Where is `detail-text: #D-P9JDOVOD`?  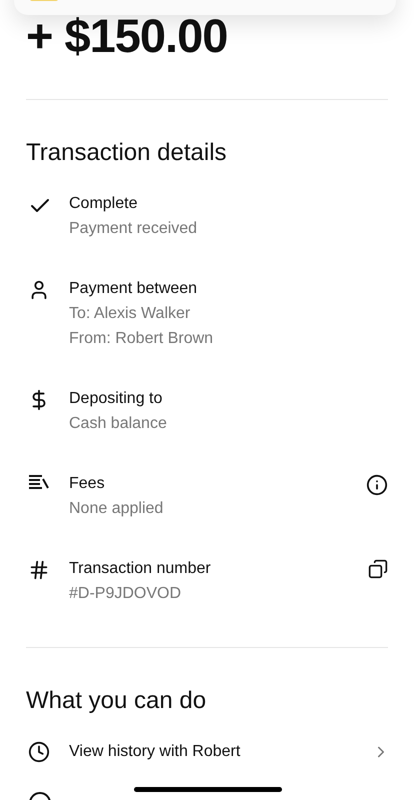 detail-text: #D-P9JDOVOD is located at coordinates (125, 593).